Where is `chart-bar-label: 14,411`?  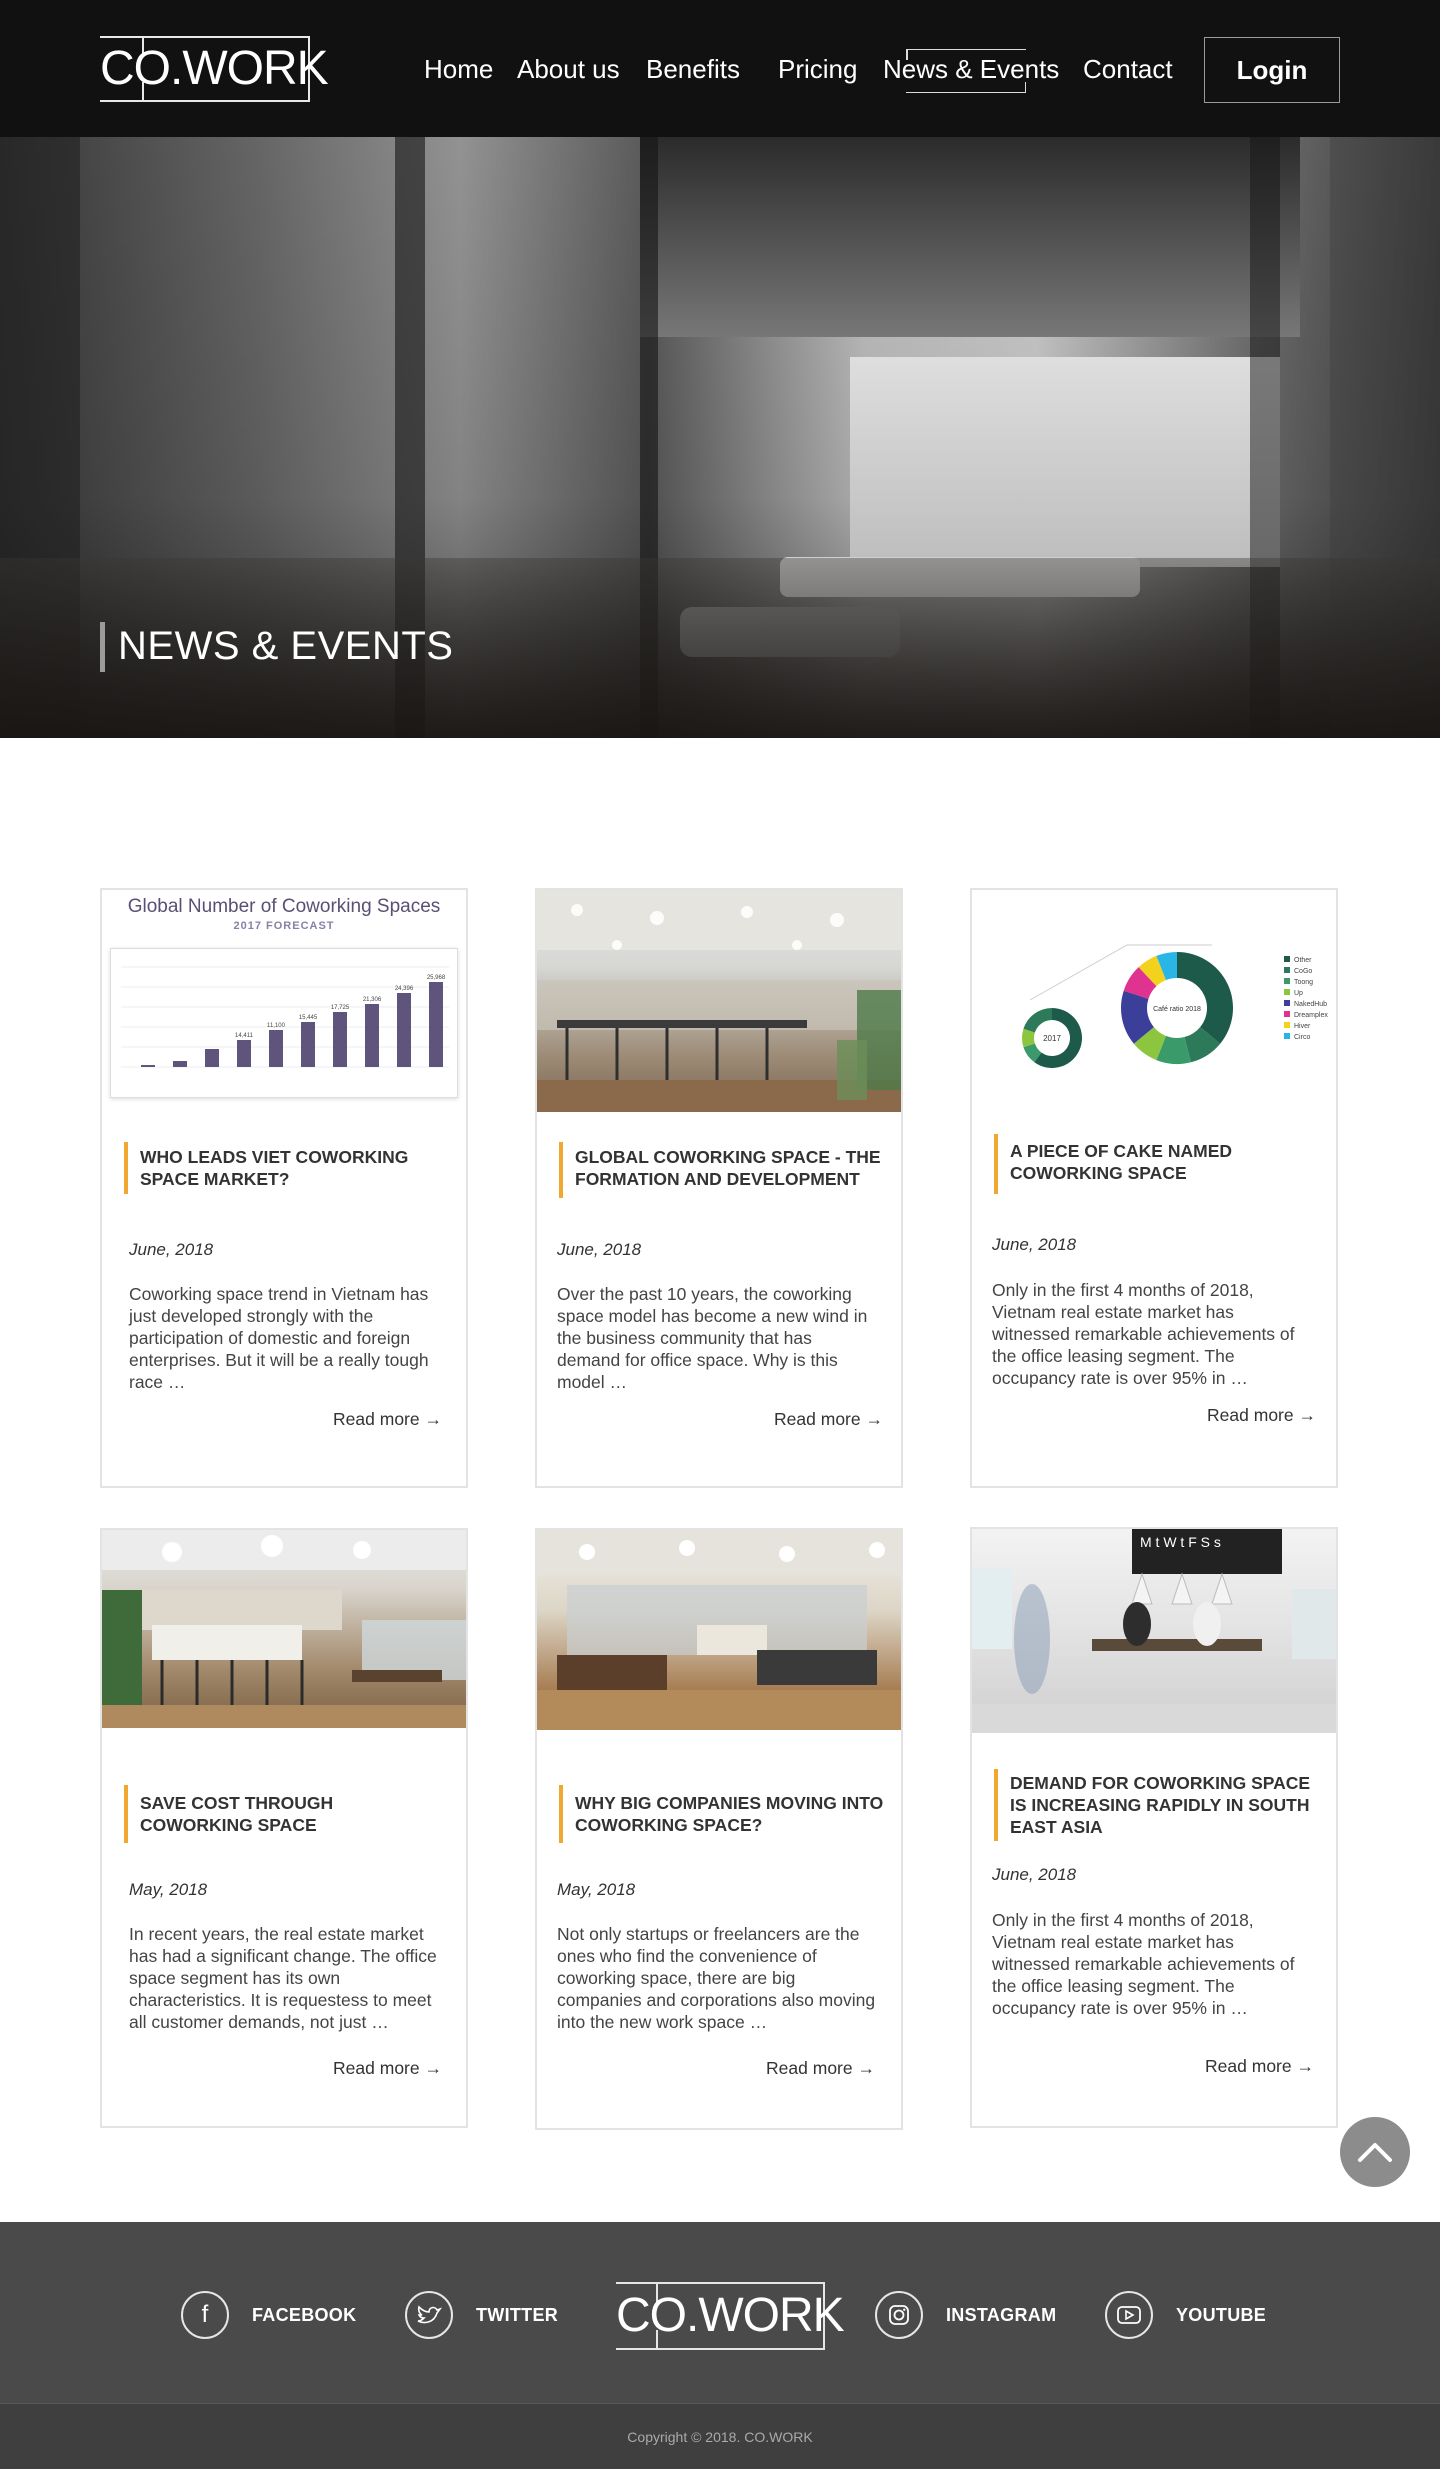 chart-bar-label: 14,411 is located at coordinates (244, 1036).